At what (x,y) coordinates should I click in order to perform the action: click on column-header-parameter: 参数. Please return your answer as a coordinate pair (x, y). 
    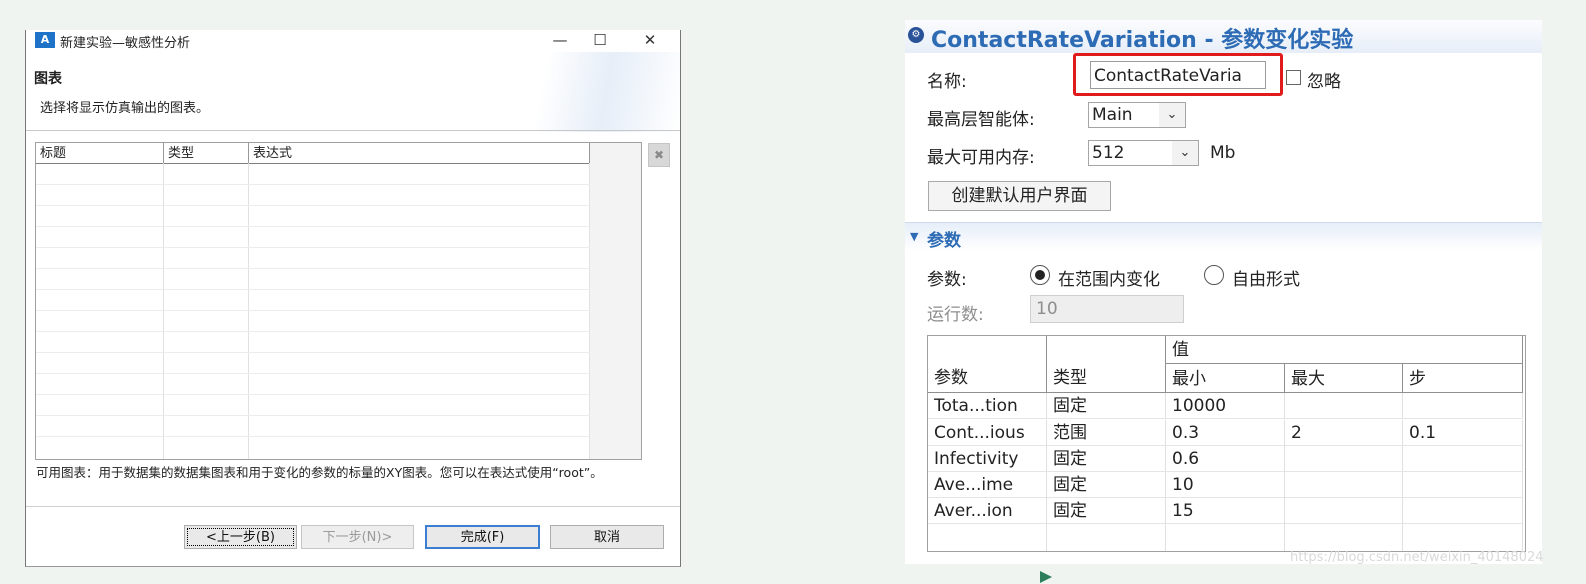
    Looking at the image, I should click on (987, 364).